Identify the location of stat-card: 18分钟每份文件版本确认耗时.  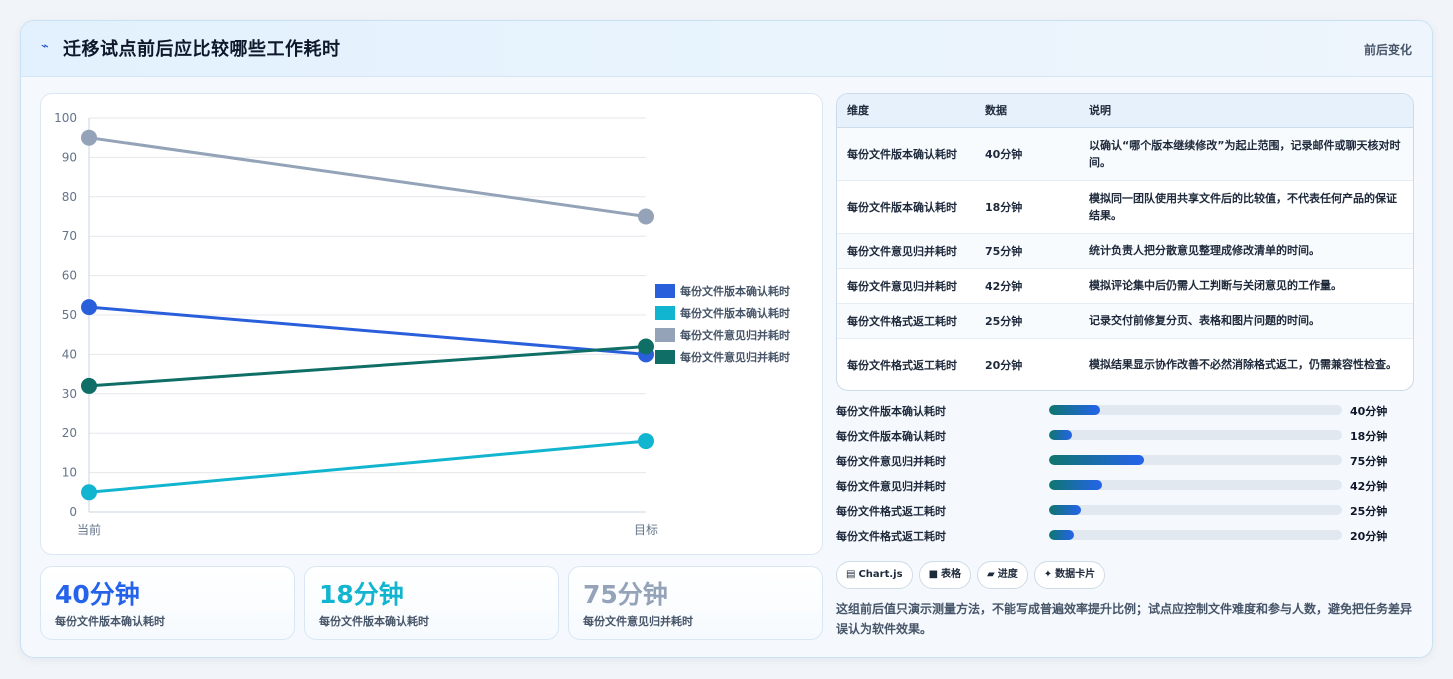
(431, 603).